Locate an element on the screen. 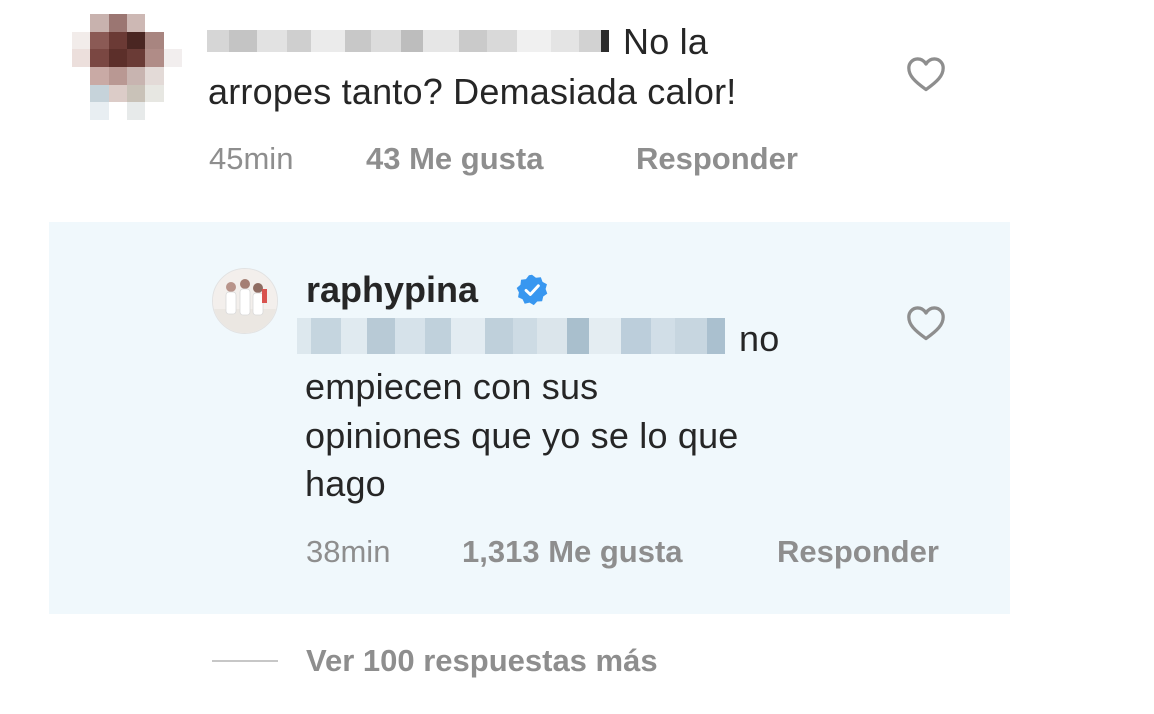 The image size is (1154, 714). reply-text-line2: empiecen con sus is located at coordinates (452, 386).